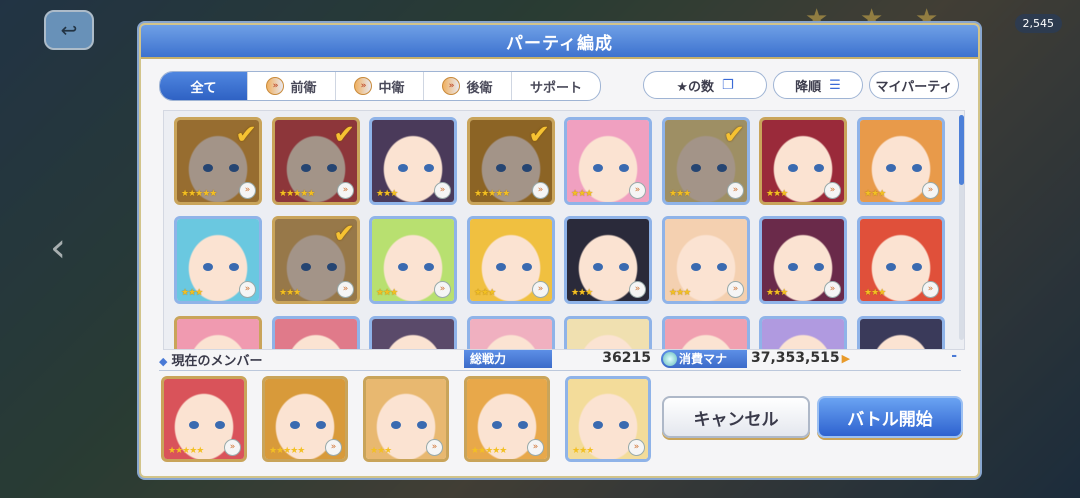 The width and height of the screenshot is (1080, 498). Describe the element at coordinates (559, 43) in the screenshot. I see `dialog-title: パーティ編成` at that location.